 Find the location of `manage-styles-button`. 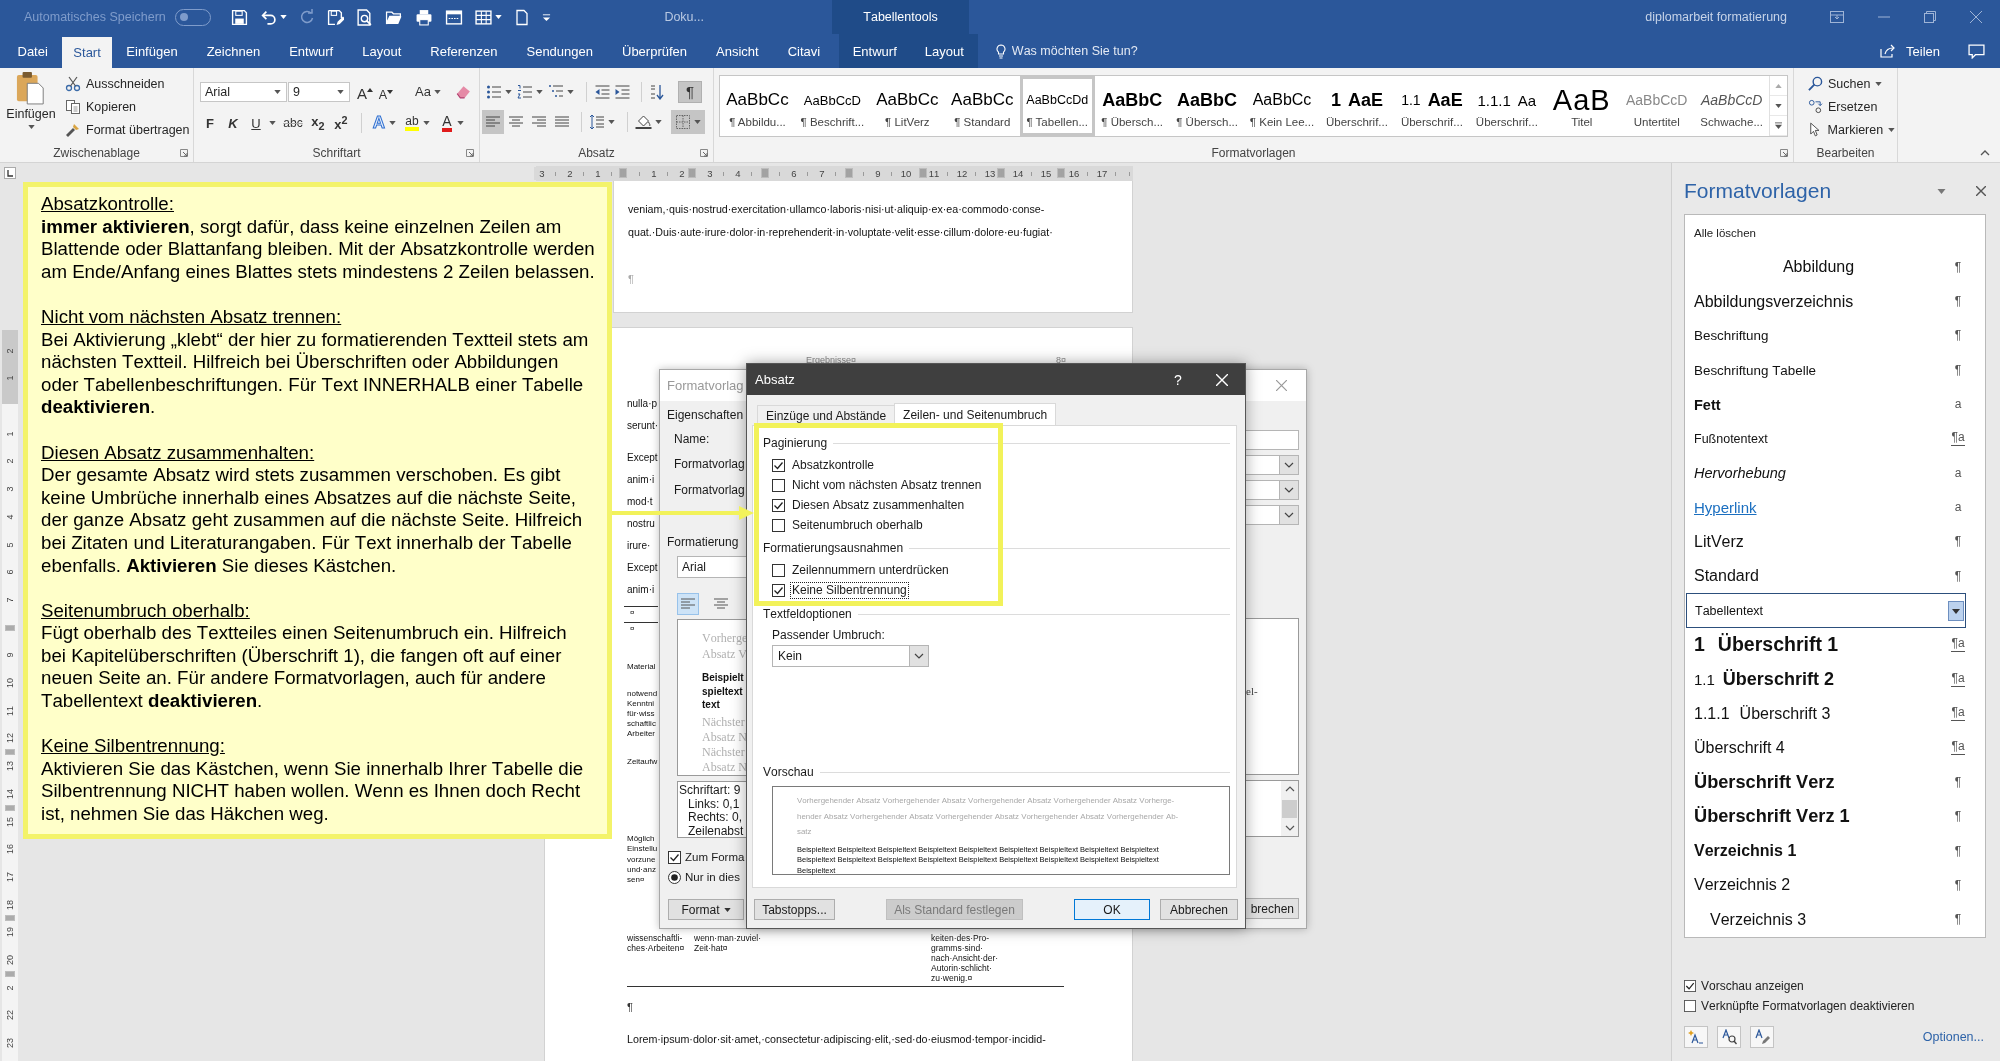

manage-styles-button is located at coordinates (1762, 1037).